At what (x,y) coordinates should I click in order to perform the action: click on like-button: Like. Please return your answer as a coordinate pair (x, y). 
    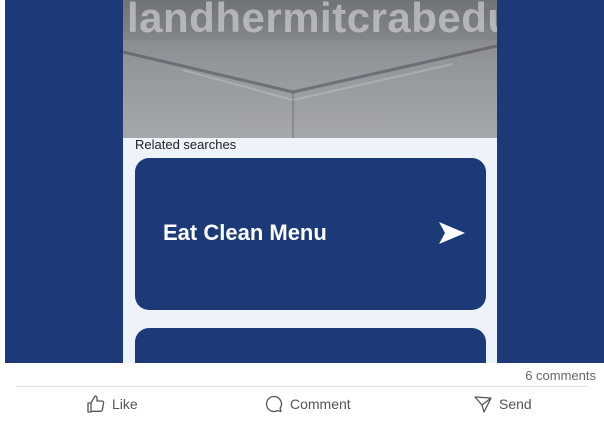
    Looking at the image, I should click on (112, 404).